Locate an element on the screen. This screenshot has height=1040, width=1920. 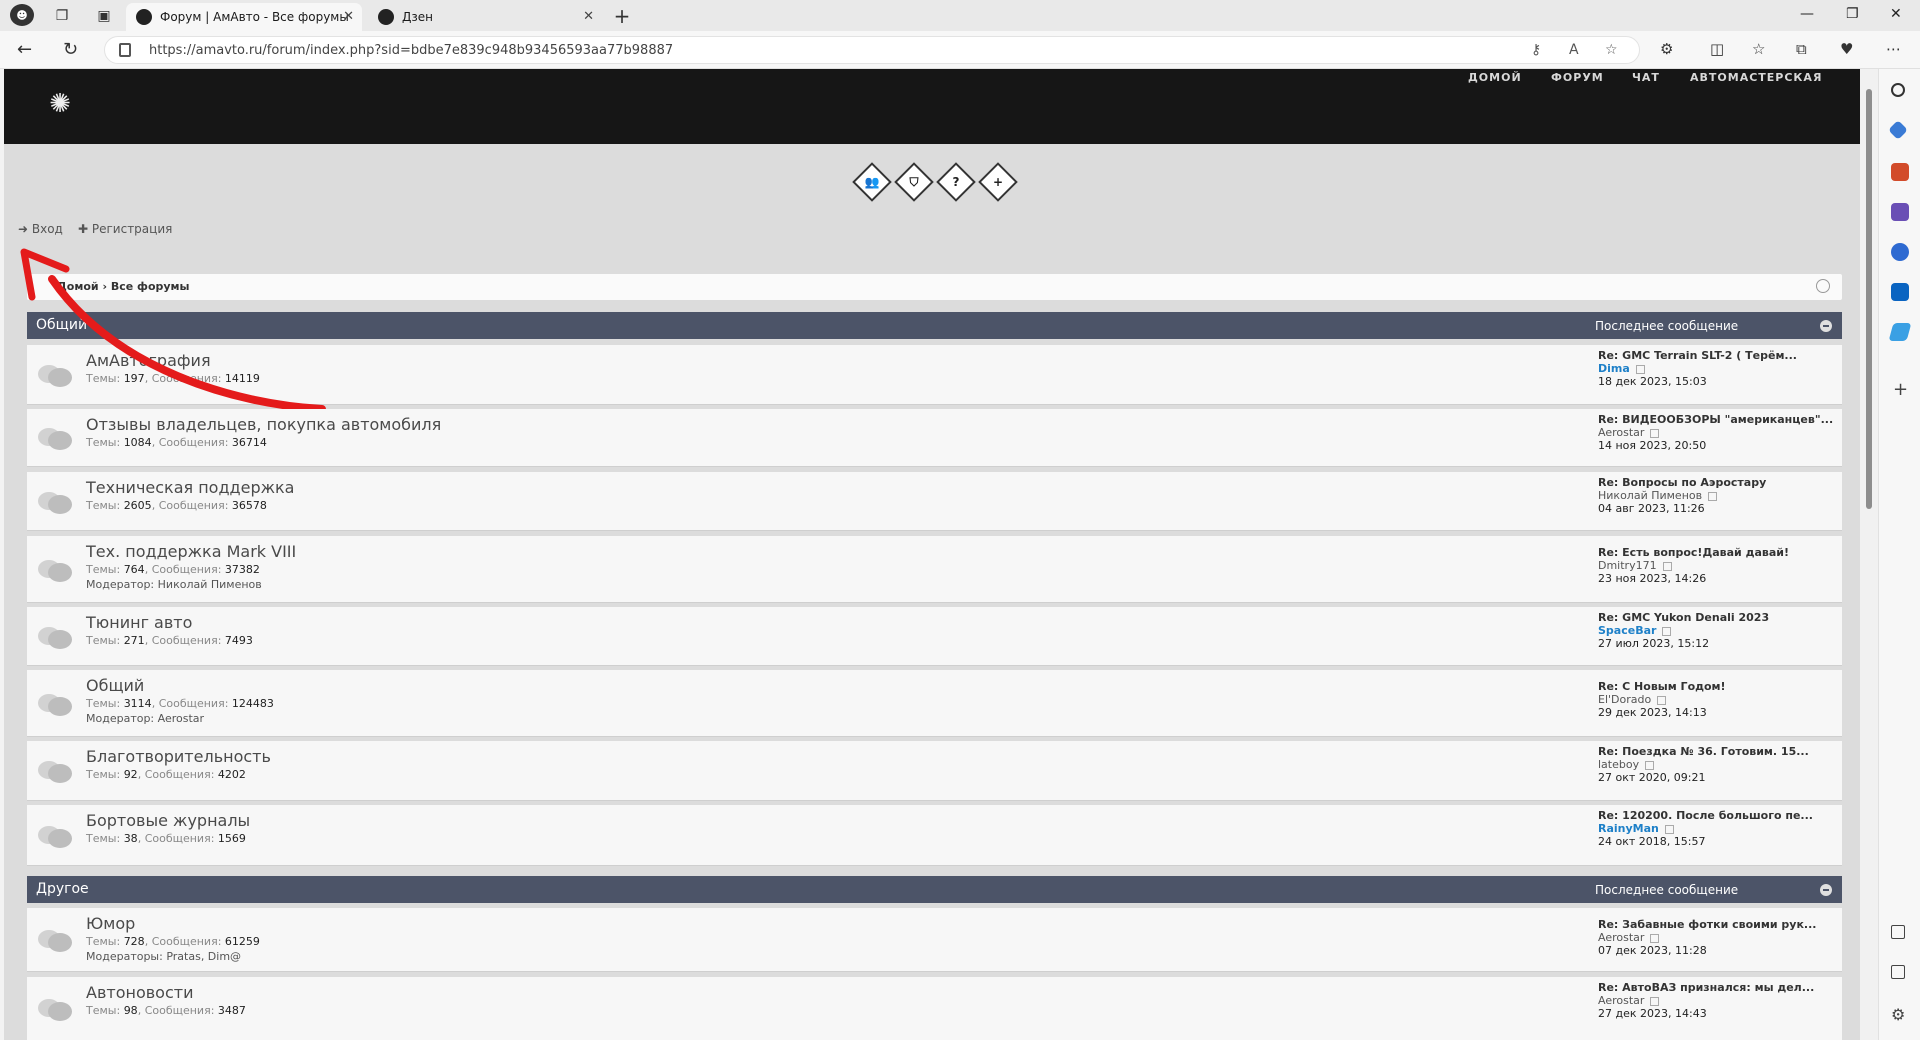
last-post-author-name: Aerostar is located at coordinates (1621, 1000).